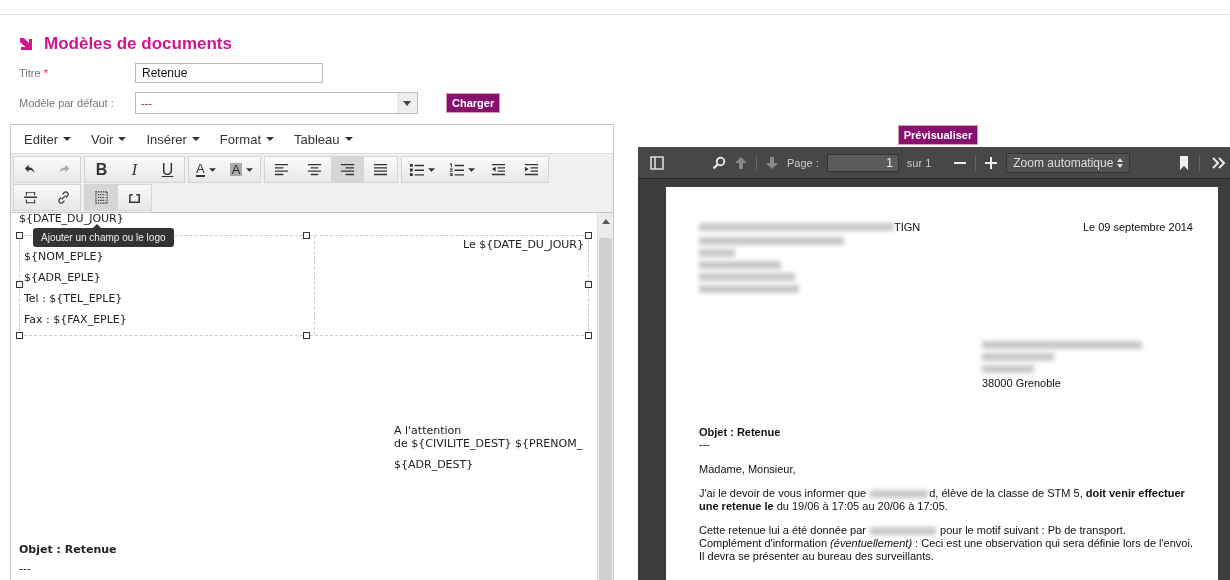 This screenshot has height=580, width=1230. What do you see at coordinates (26, 44) in the screenshot?
I see `arrow-icon` at bounding box center [26, 44].